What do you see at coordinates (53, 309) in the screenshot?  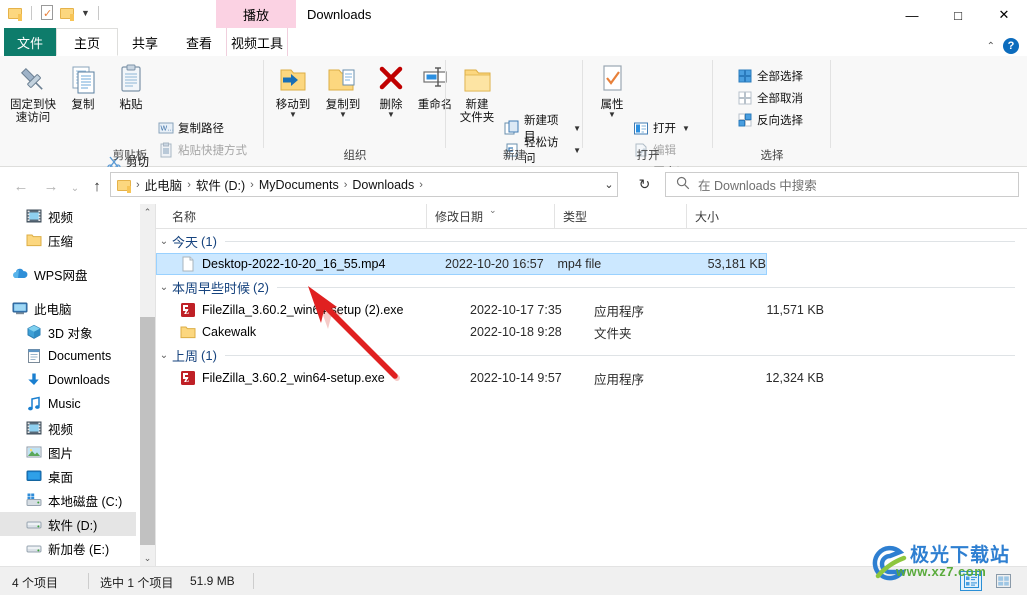 I see `sidebar-label: 此电脑` at bounding box center [53, 309].